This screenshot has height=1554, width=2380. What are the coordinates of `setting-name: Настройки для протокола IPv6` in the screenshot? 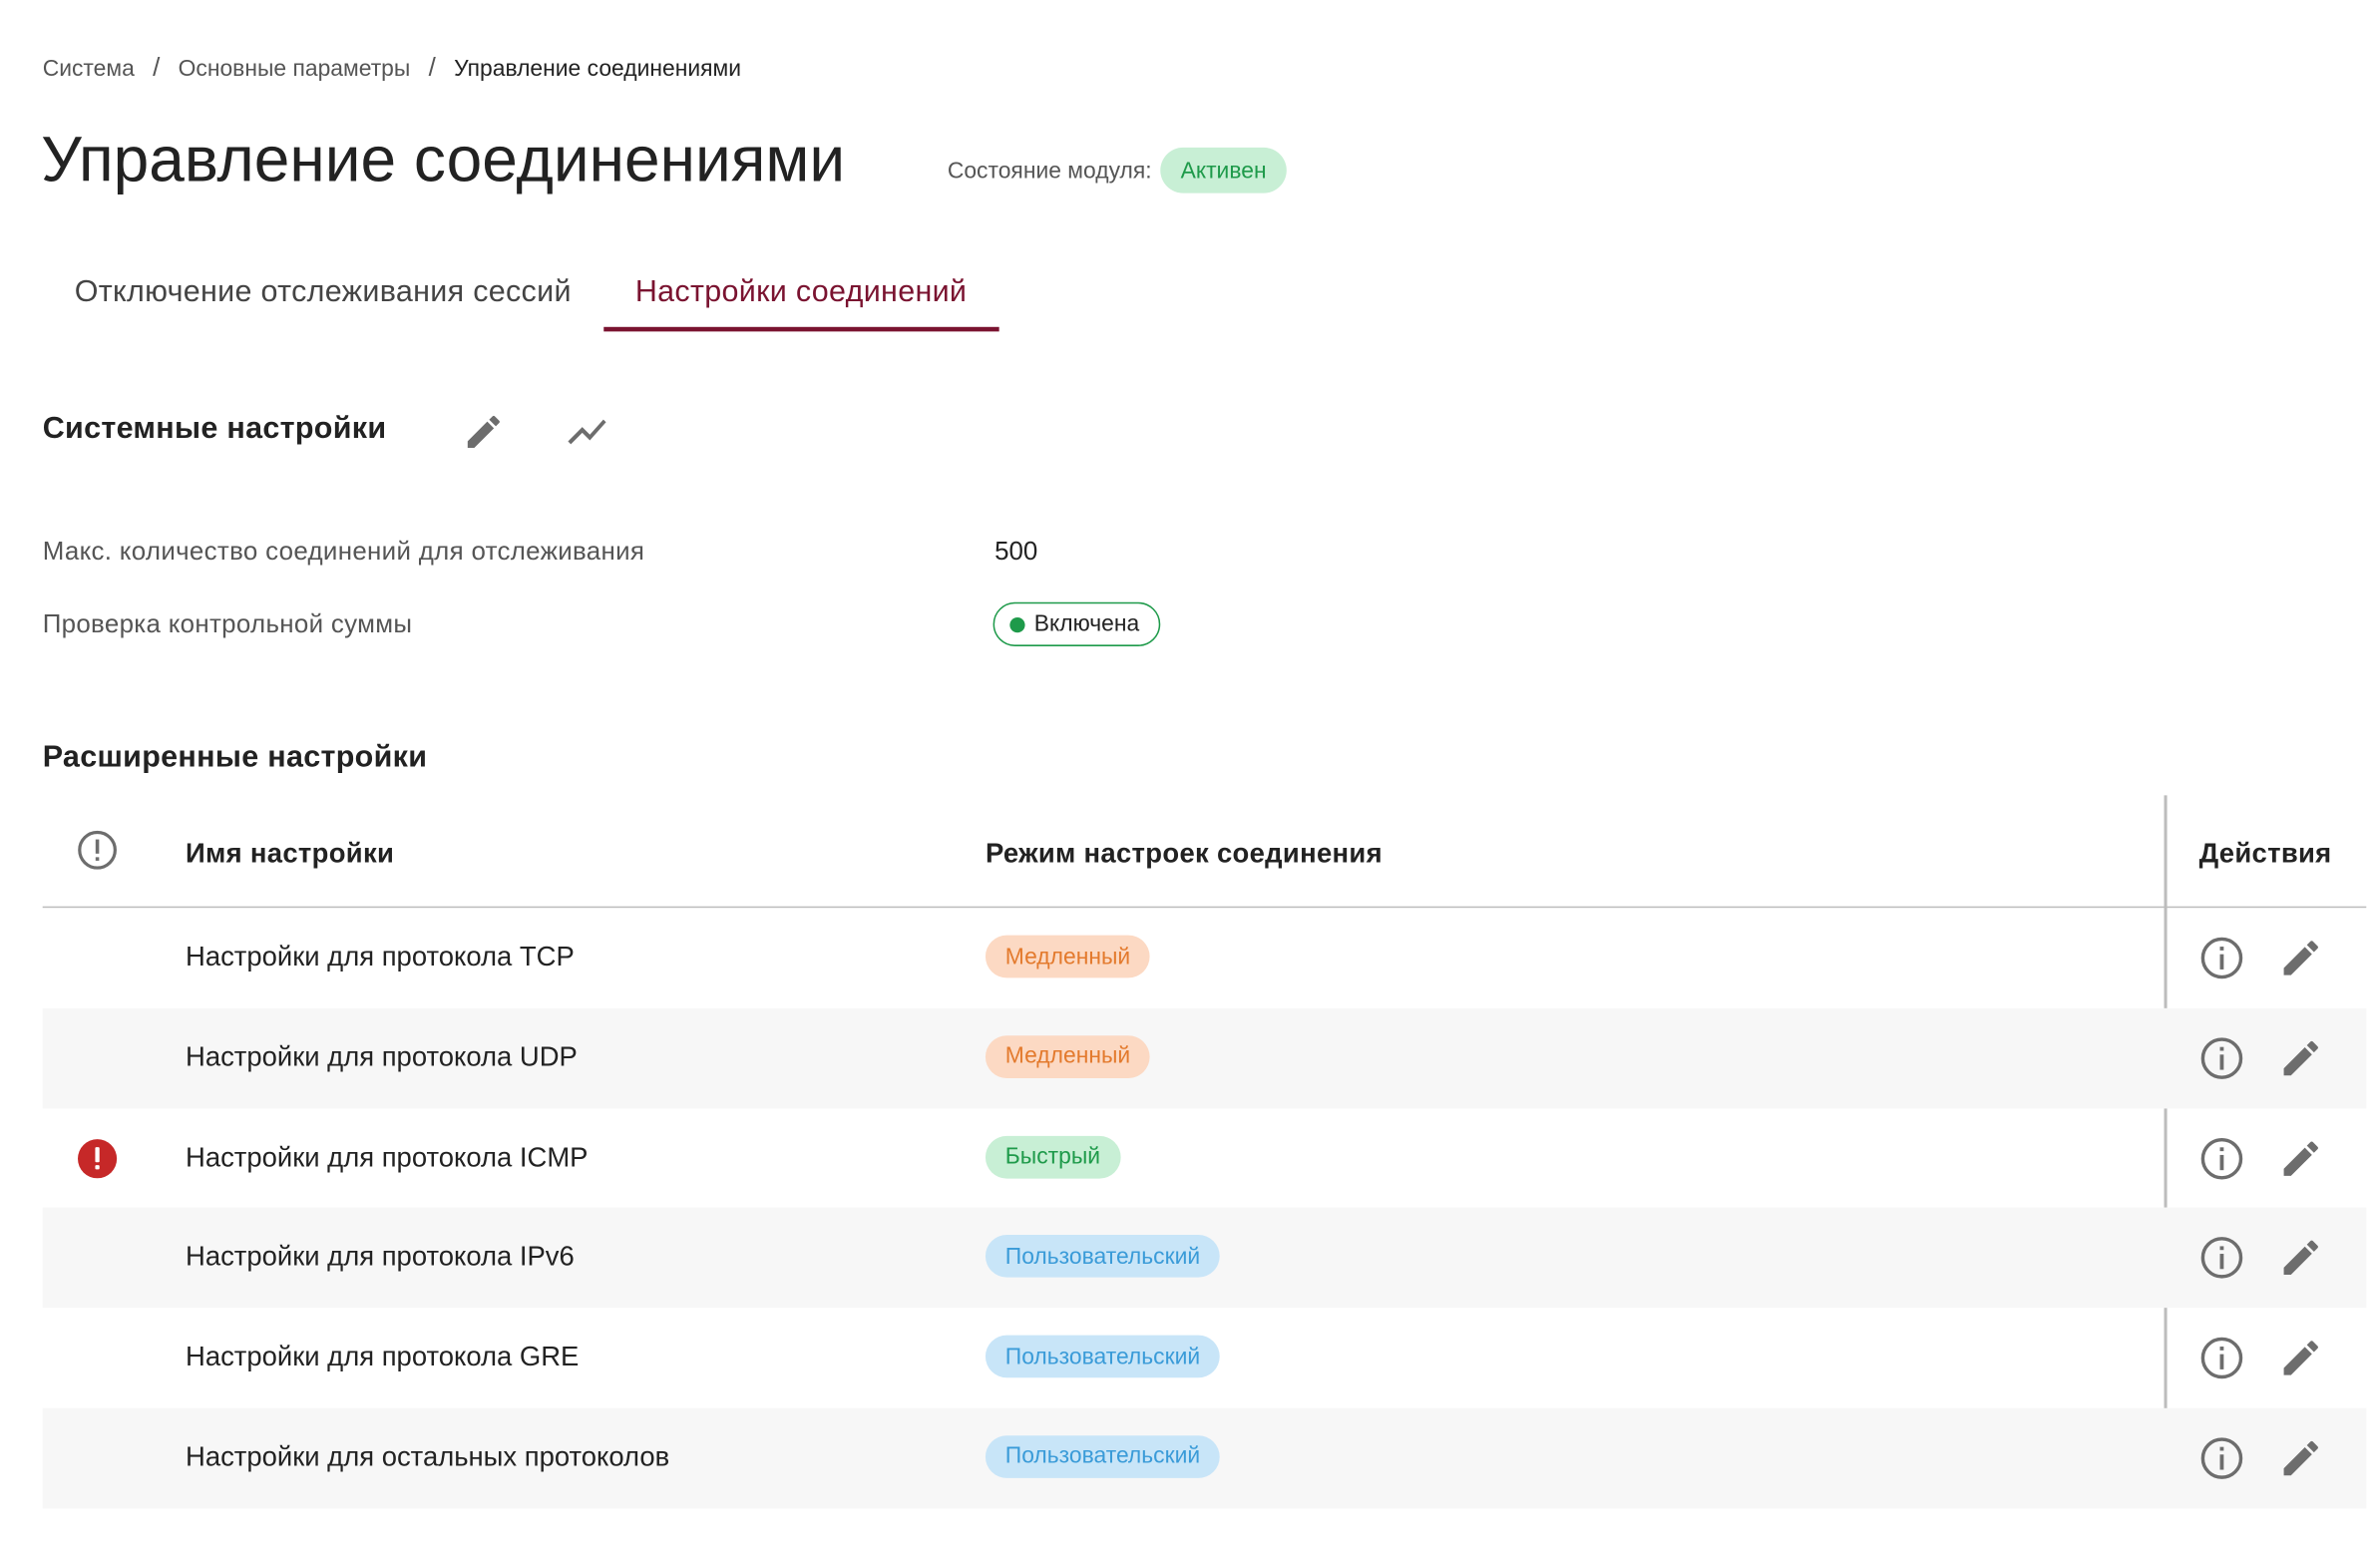 It's located at (380, 1257).